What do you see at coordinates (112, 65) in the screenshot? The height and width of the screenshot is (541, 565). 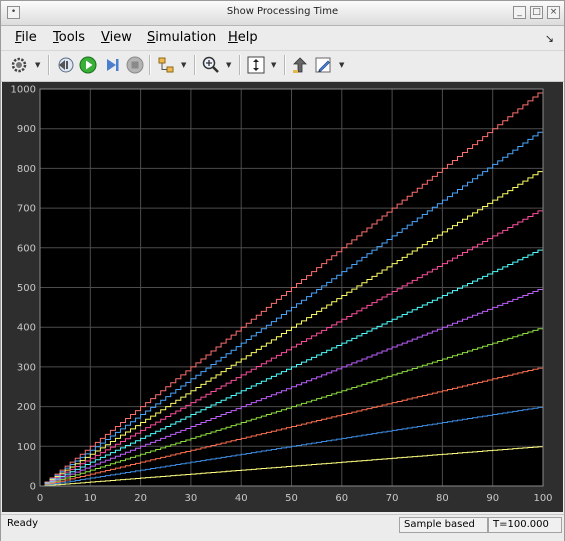 I see `step-forward-icon` at bounding box center [112, 65].